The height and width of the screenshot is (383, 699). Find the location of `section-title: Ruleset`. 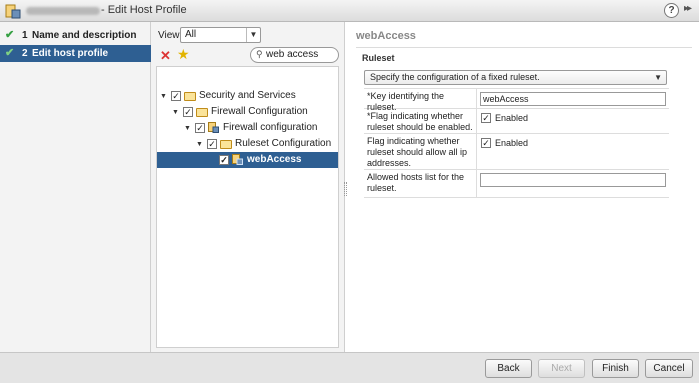

section-title: Ruleset is located at coordinates (378, 58).